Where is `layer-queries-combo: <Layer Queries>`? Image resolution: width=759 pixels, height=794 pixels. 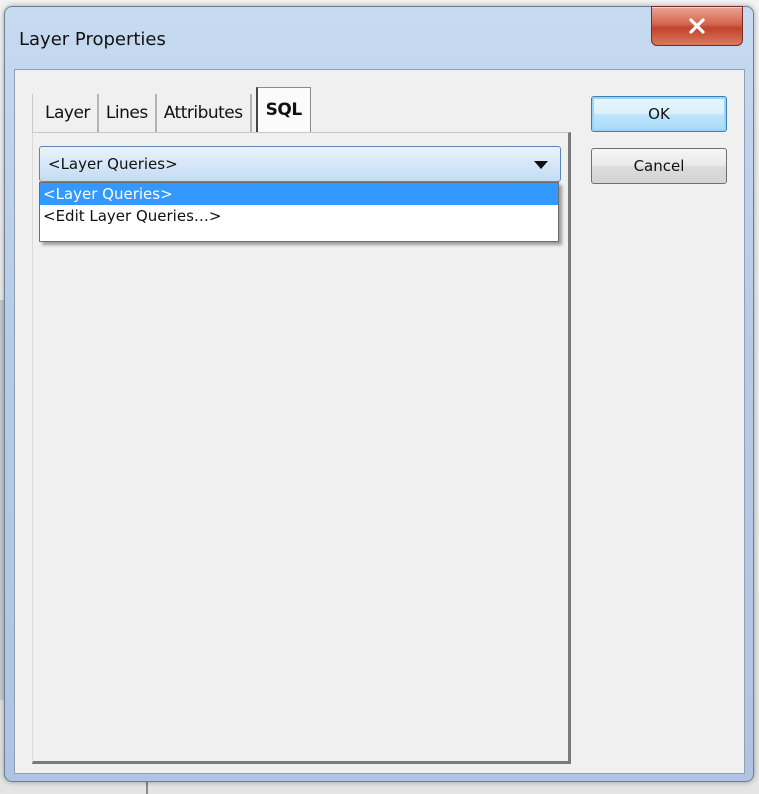
layer-queries-combo: <Layer Queries> is located at coordinates (300, 164).